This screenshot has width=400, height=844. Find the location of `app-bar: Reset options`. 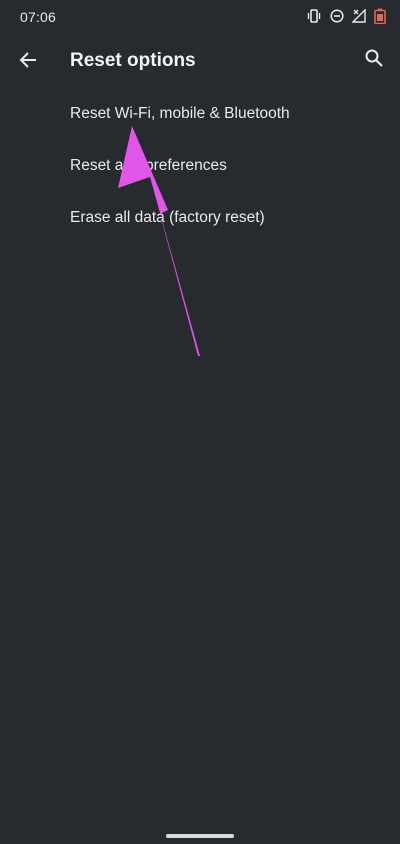

app-bar: Reset options is located at coordinates (200, 62).